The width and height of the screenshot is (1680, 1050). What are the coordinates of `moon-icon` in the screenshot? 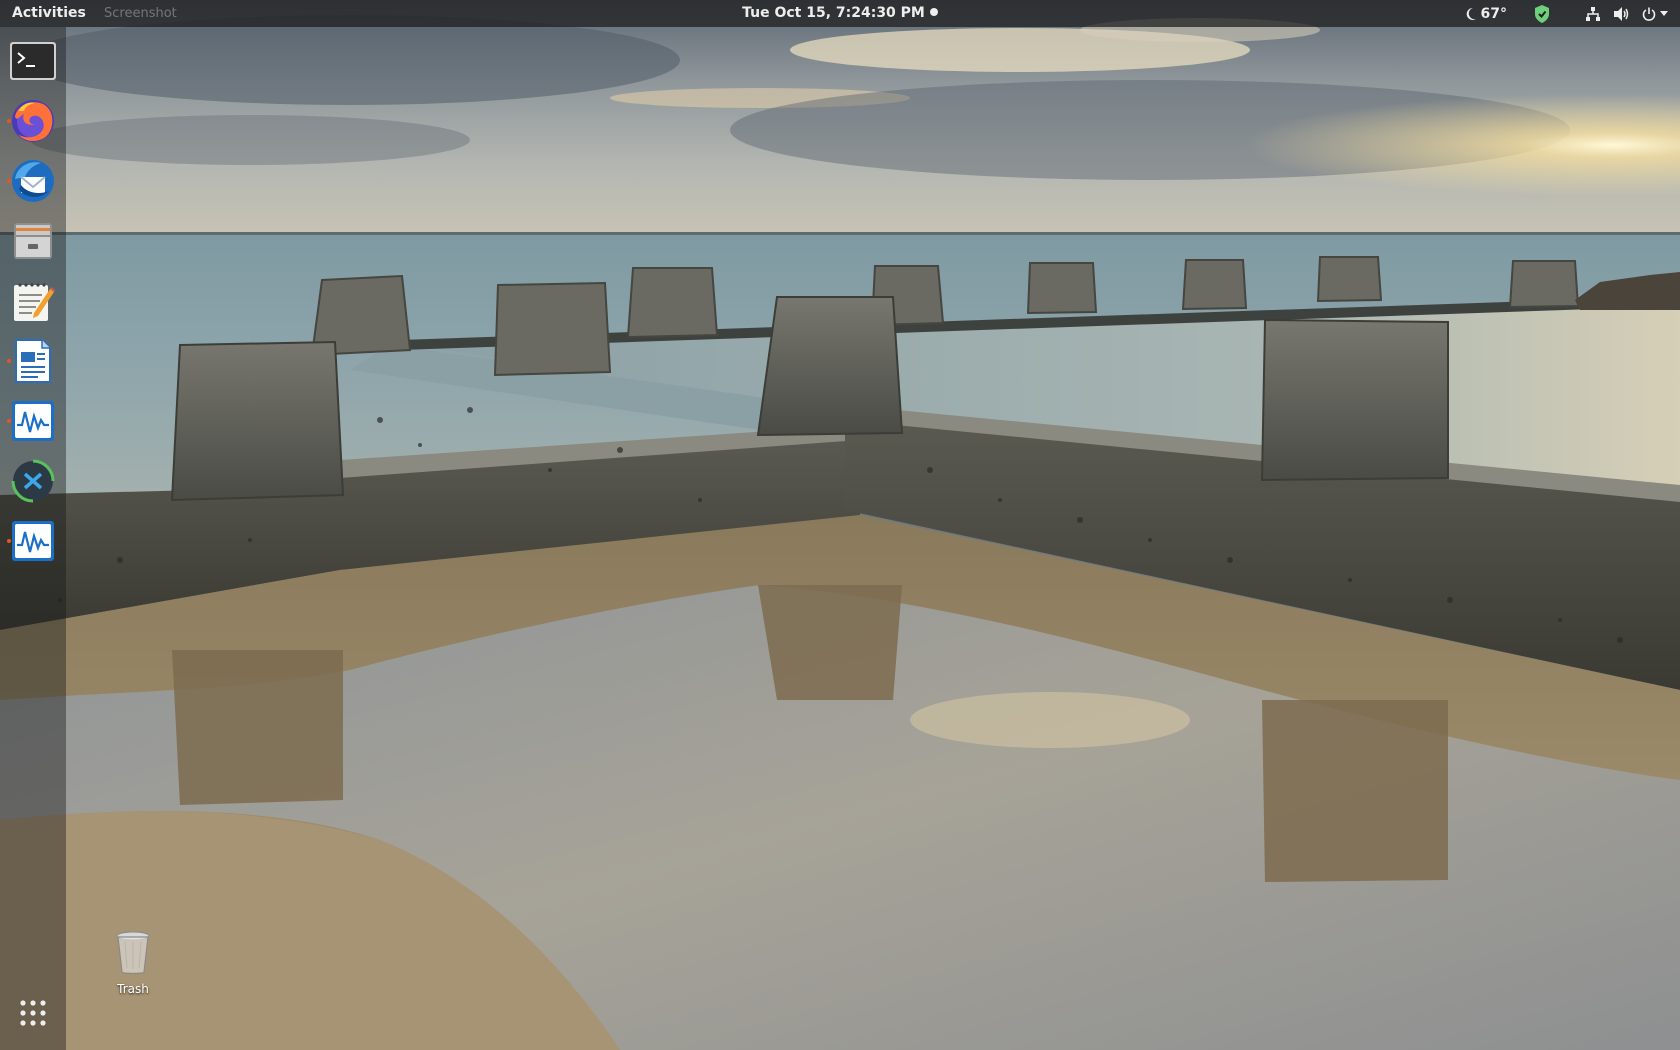 It's located at (1471, 13).